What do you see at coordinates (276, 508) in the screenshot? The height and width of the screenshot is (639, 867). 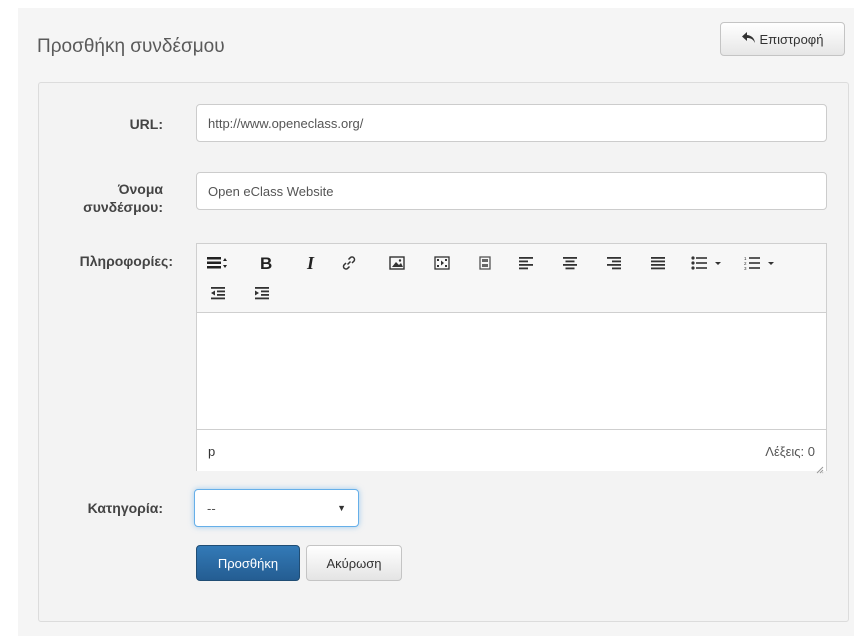 I see `category-select: -- ▼` at bounding box center [276, 508].